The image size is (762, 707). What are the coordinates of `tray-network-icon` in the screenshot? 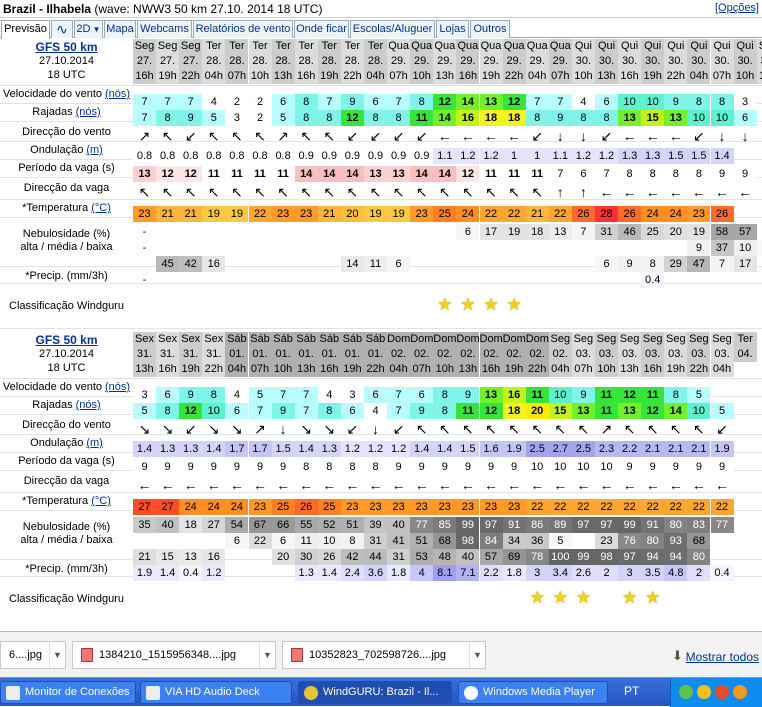 It's located at (686, 692).